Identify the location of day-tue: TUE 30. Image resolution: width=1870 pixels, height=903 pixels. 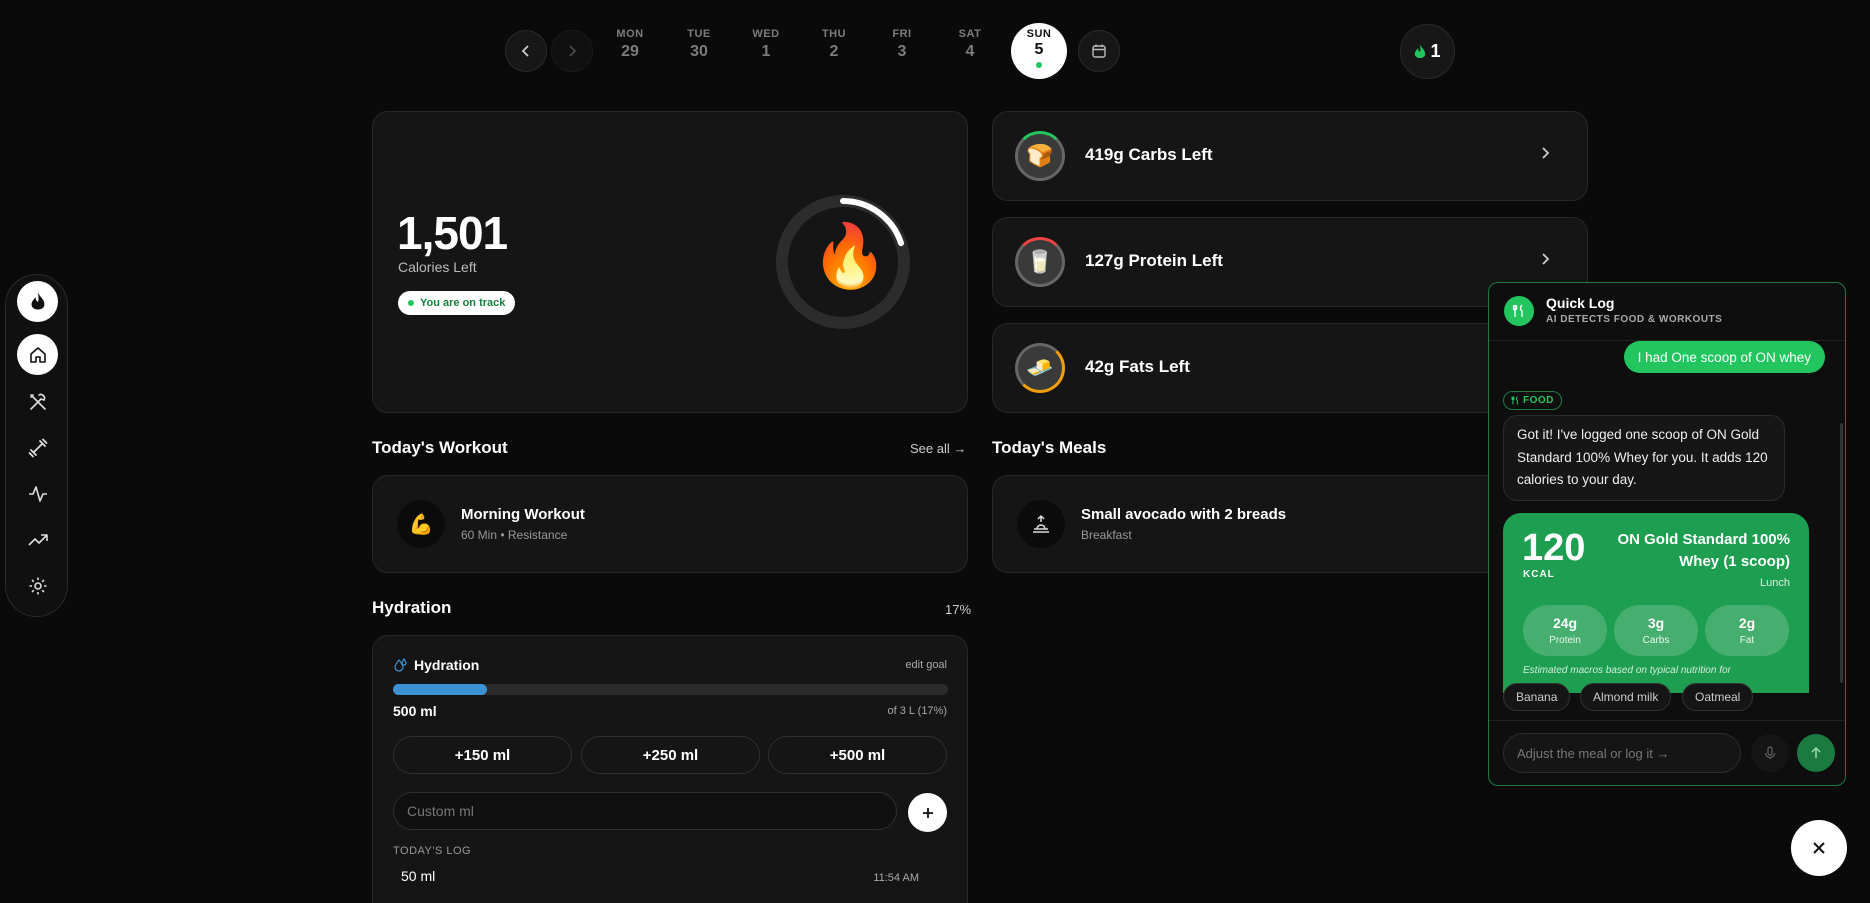
(699, 44).